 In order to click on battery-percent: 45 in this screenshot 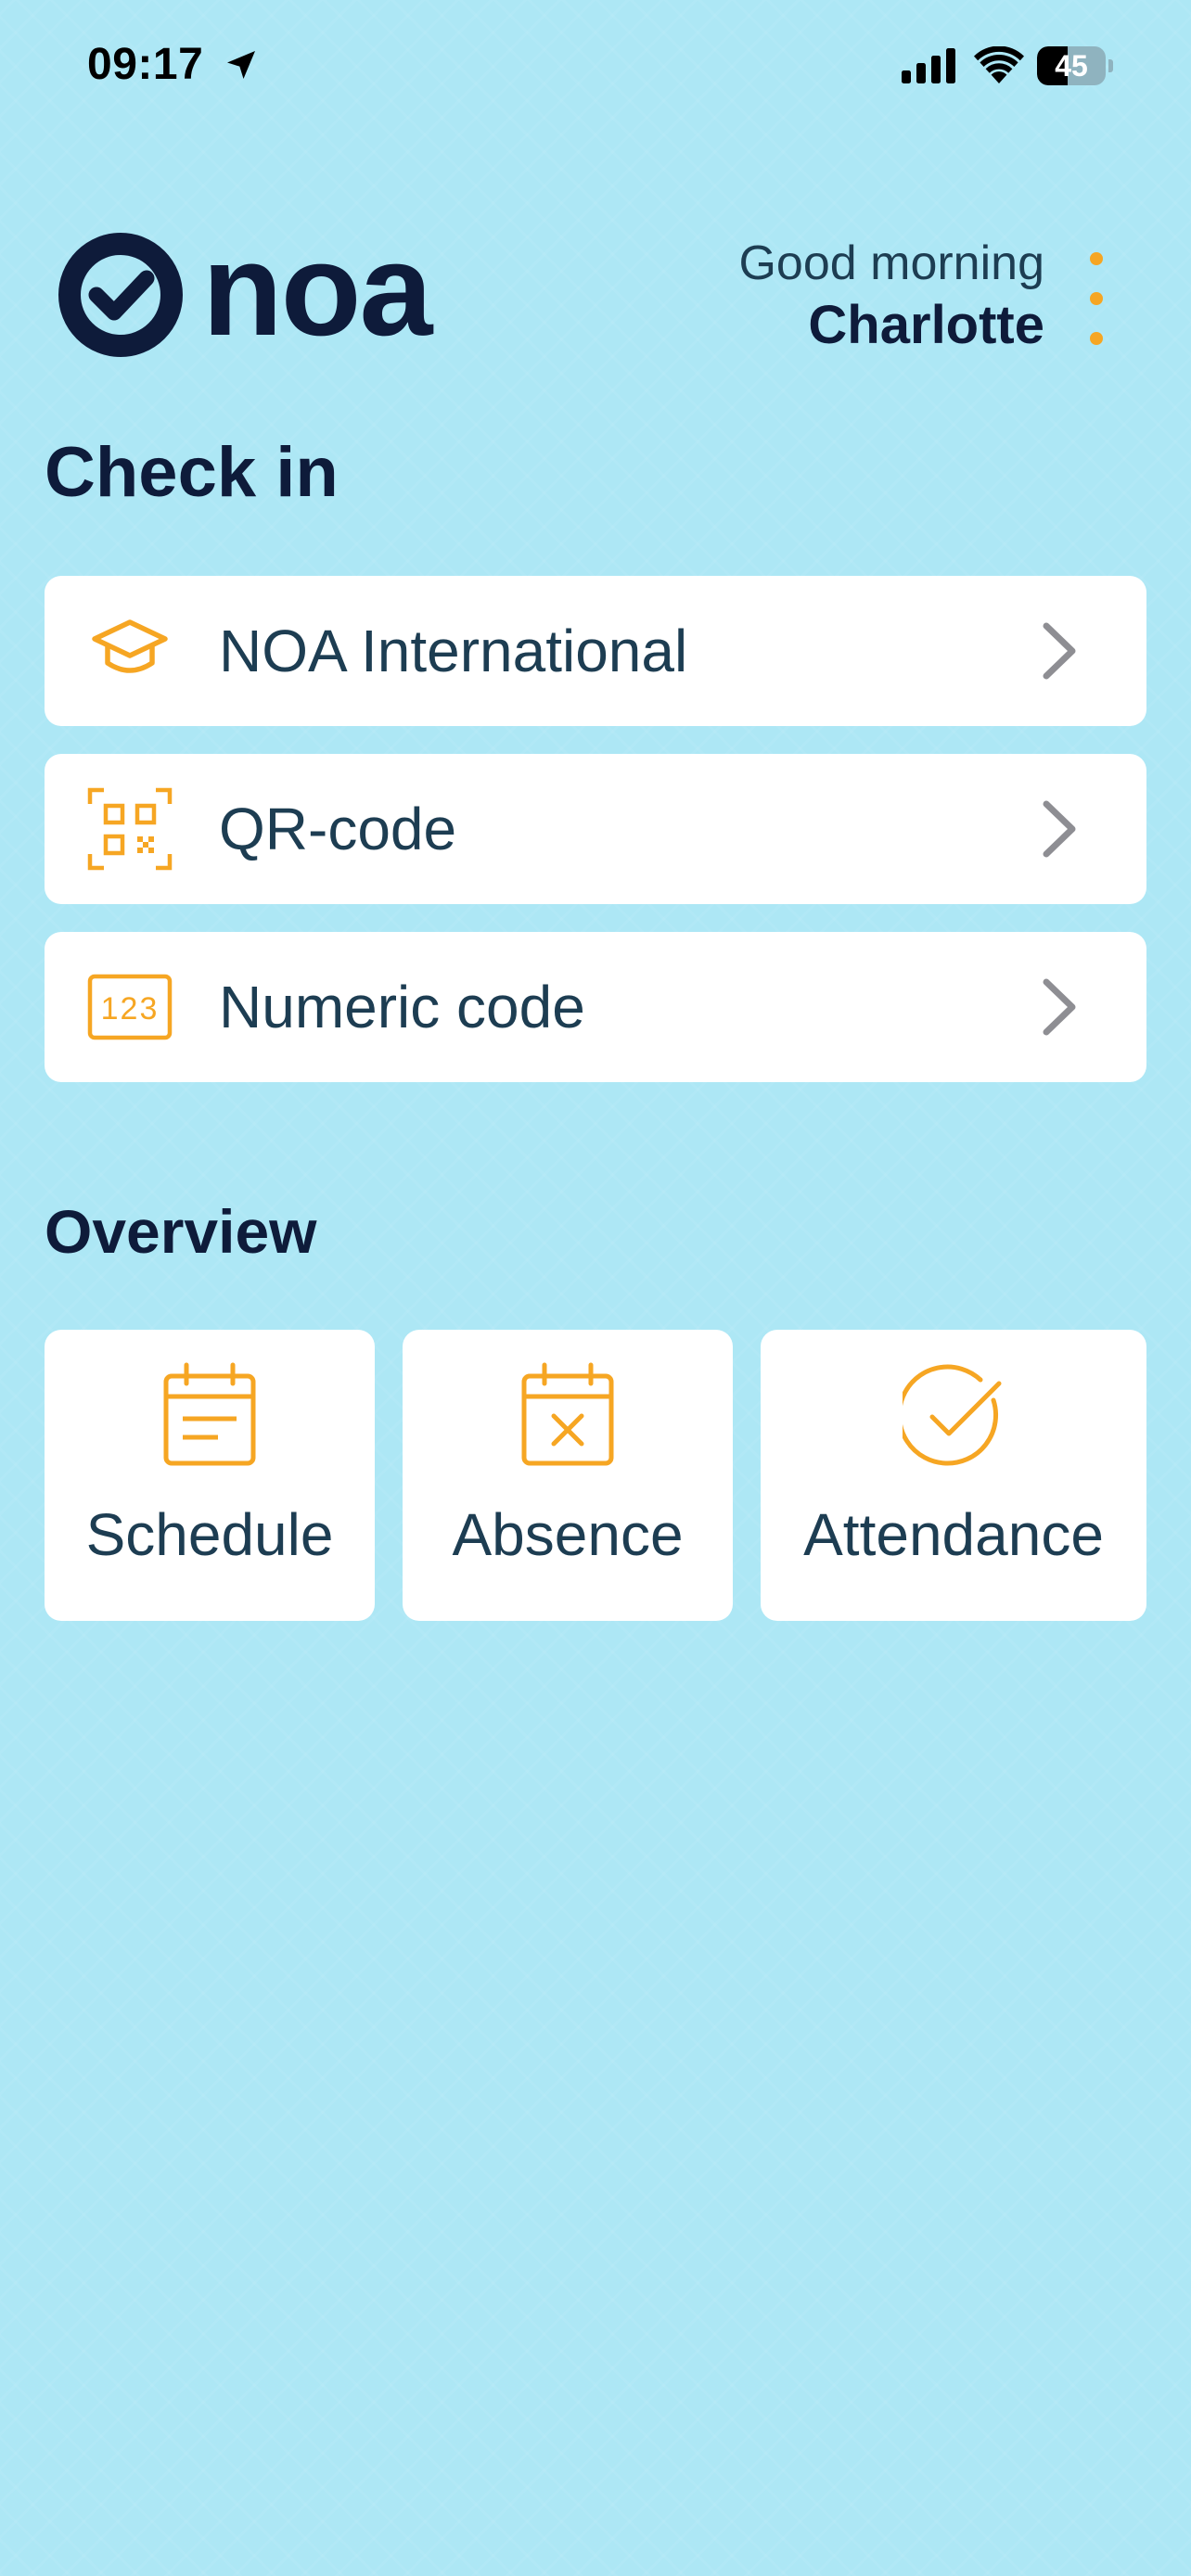, I will do `click(1071, 66)`.